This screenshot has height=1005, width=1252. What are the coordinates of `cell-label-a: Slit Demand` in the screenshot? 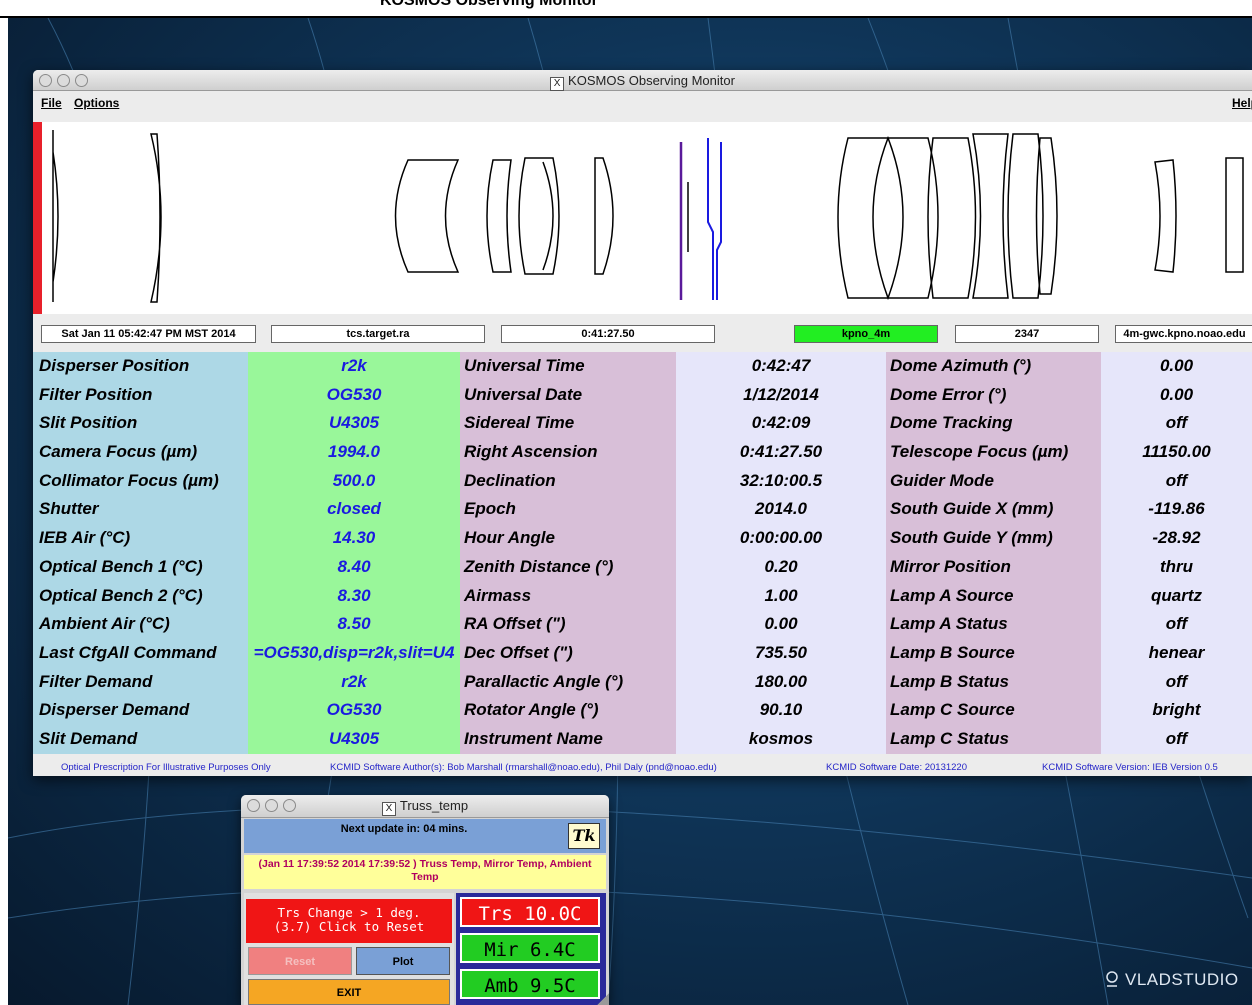 It's located at (140, 739).